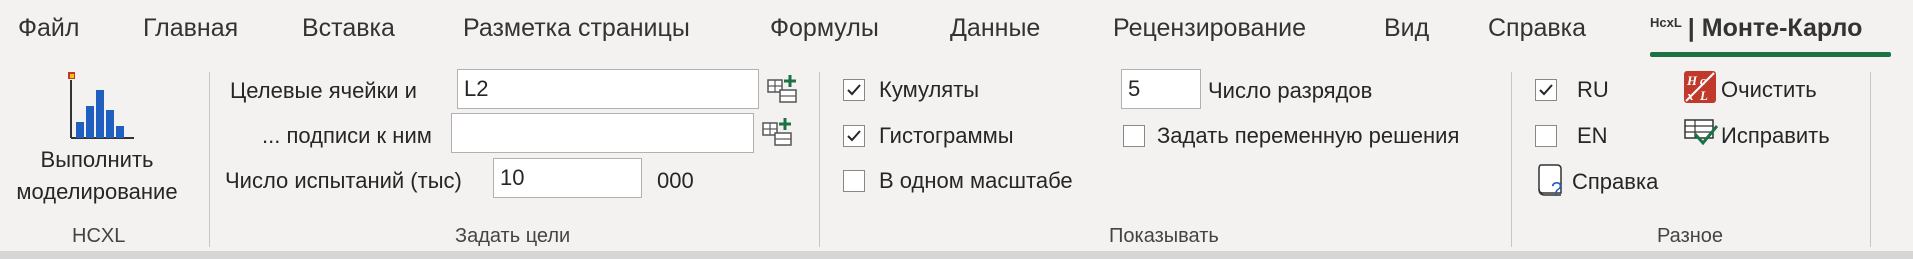 Image resolution: width=1913 pixels, height=259 pixels. Describe the element at coordinates (1164, 236) in the screenshot. I see `group-label-show: Показывать` at that location.